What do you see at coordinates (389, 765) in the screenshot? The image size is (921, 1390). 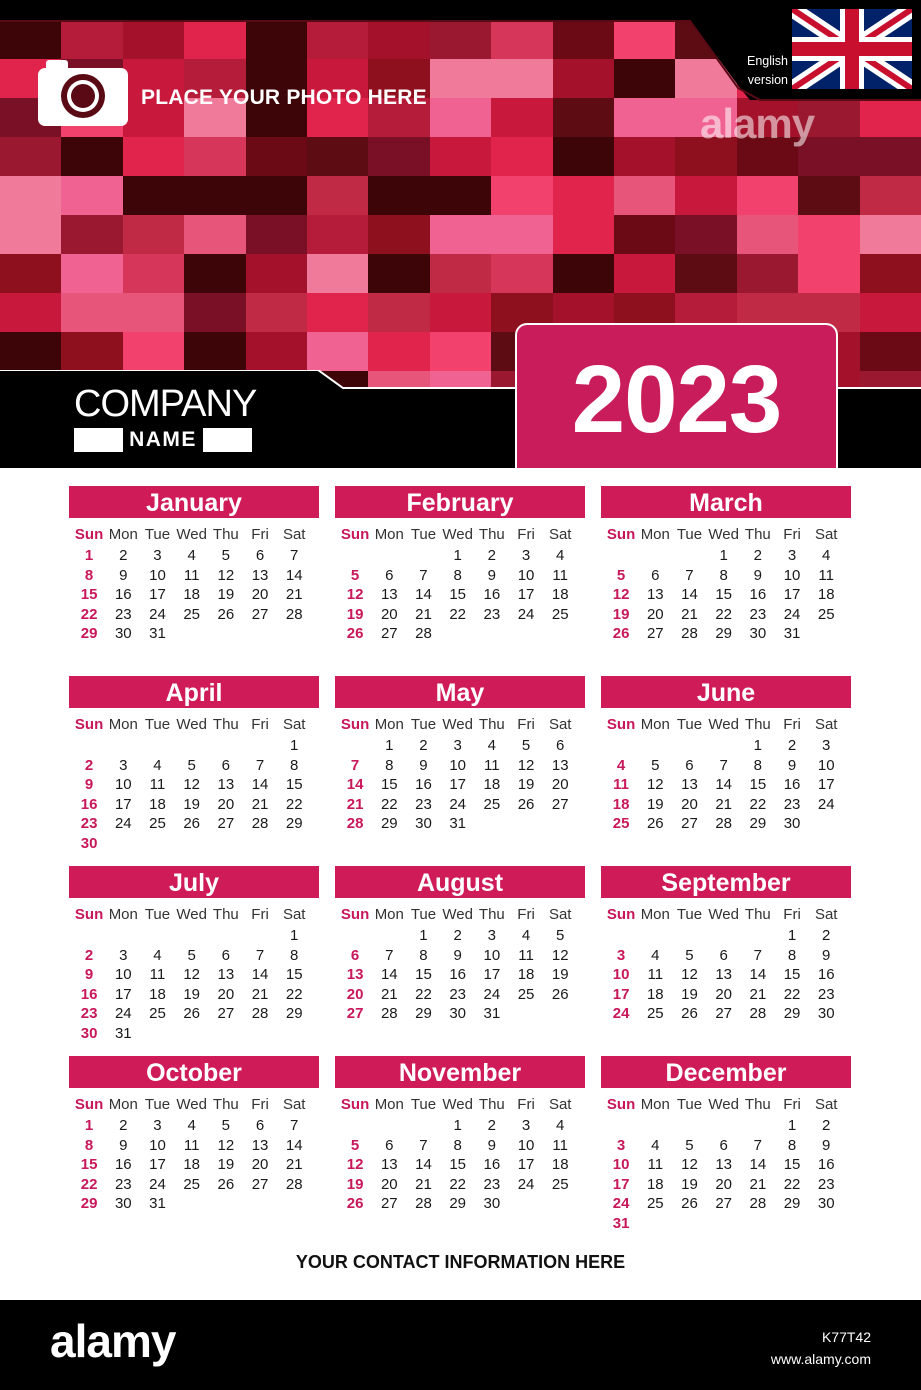 I see `day-cell: 8` at bounding box center [389, 765].